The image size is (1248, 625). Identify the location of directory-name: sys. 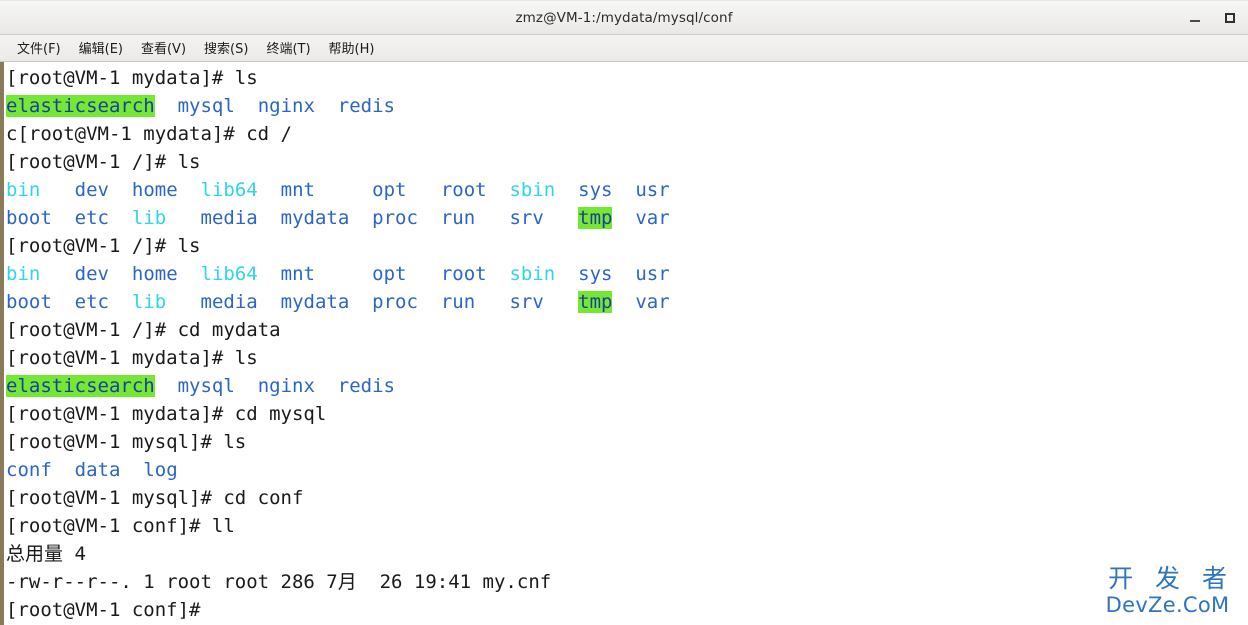
(595, 190).